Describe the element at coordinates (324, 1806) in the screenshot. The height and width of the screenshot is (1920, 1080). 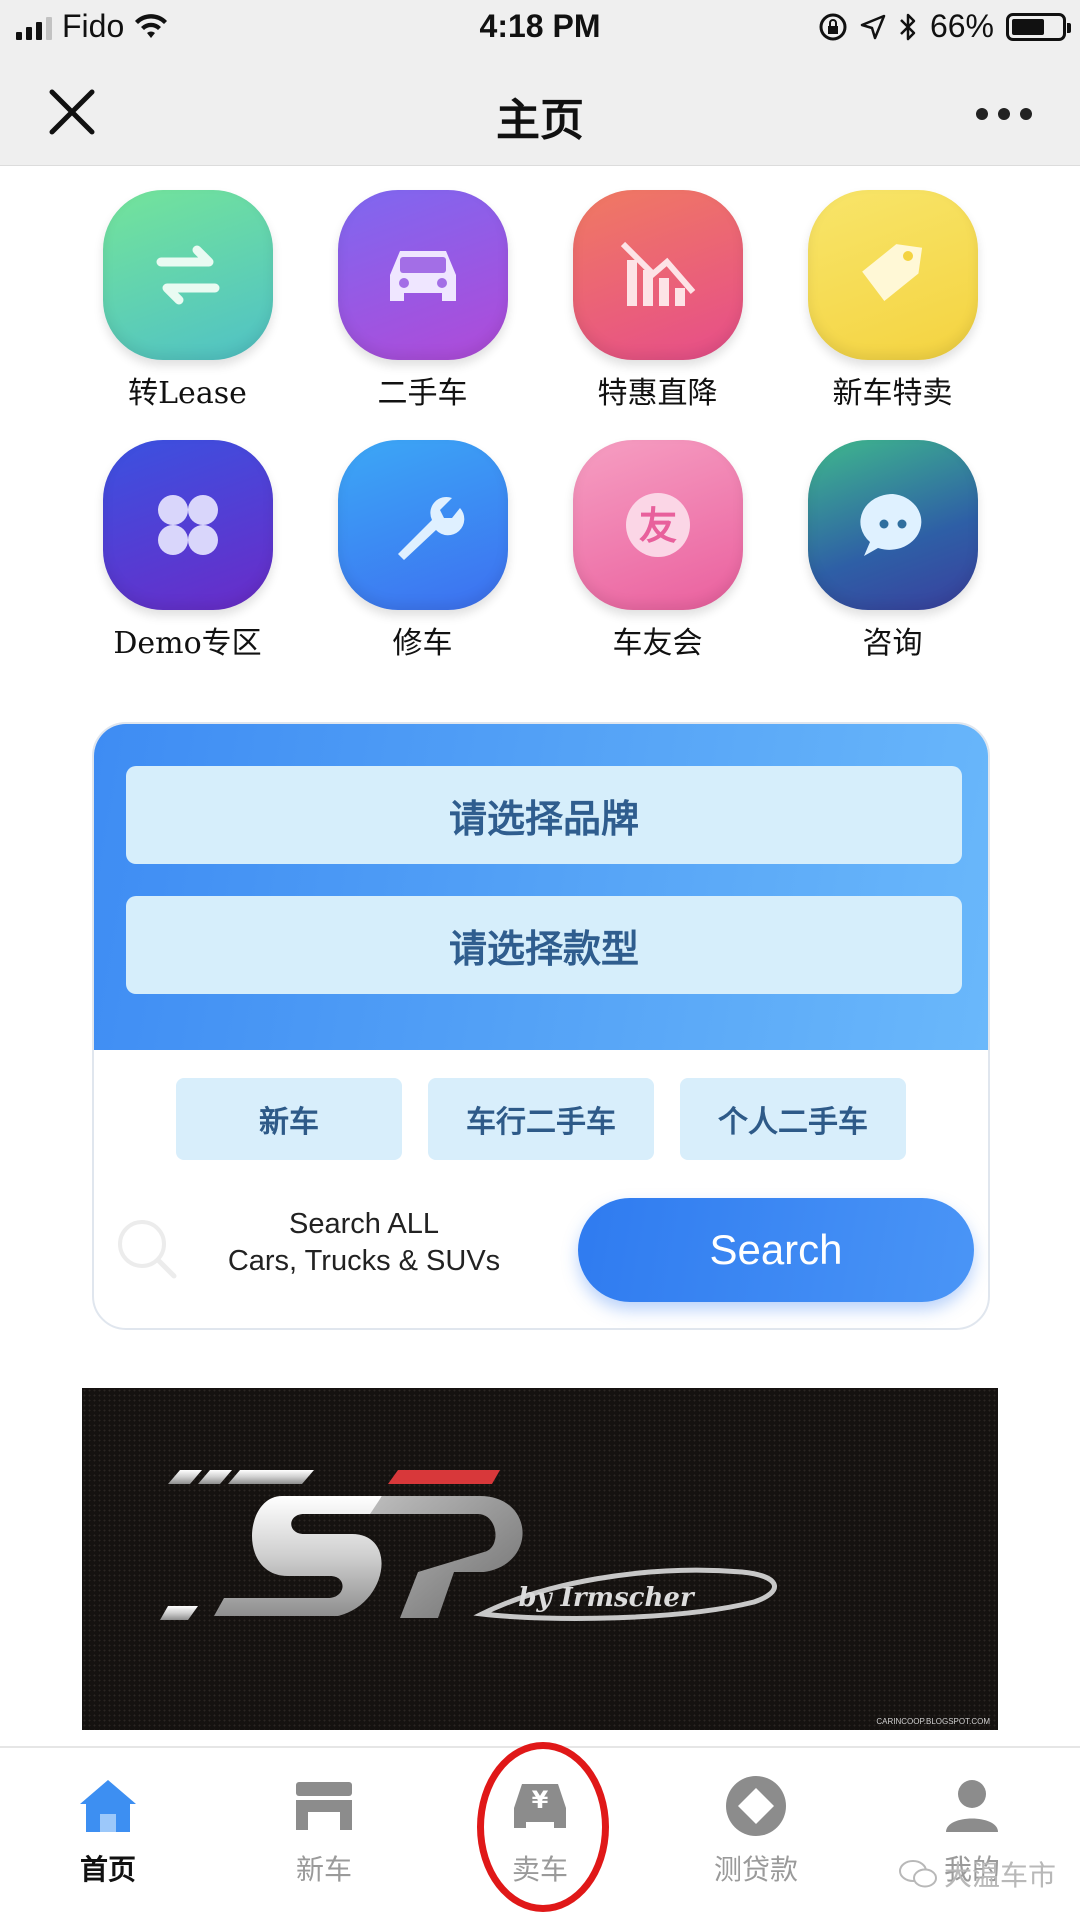
I see `store-icon` at that location.